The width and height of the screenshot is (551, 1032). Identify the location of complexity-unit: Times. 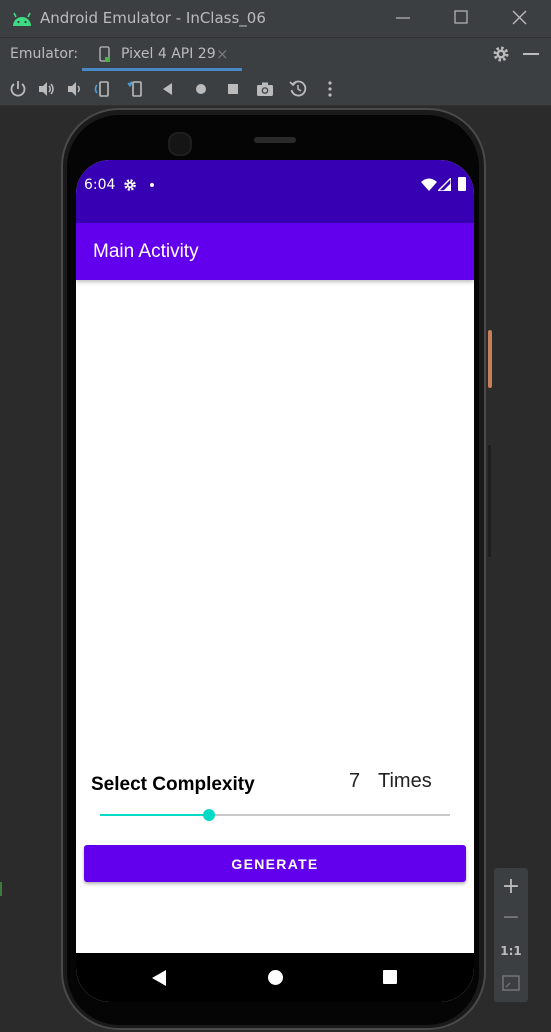
(405, 781).